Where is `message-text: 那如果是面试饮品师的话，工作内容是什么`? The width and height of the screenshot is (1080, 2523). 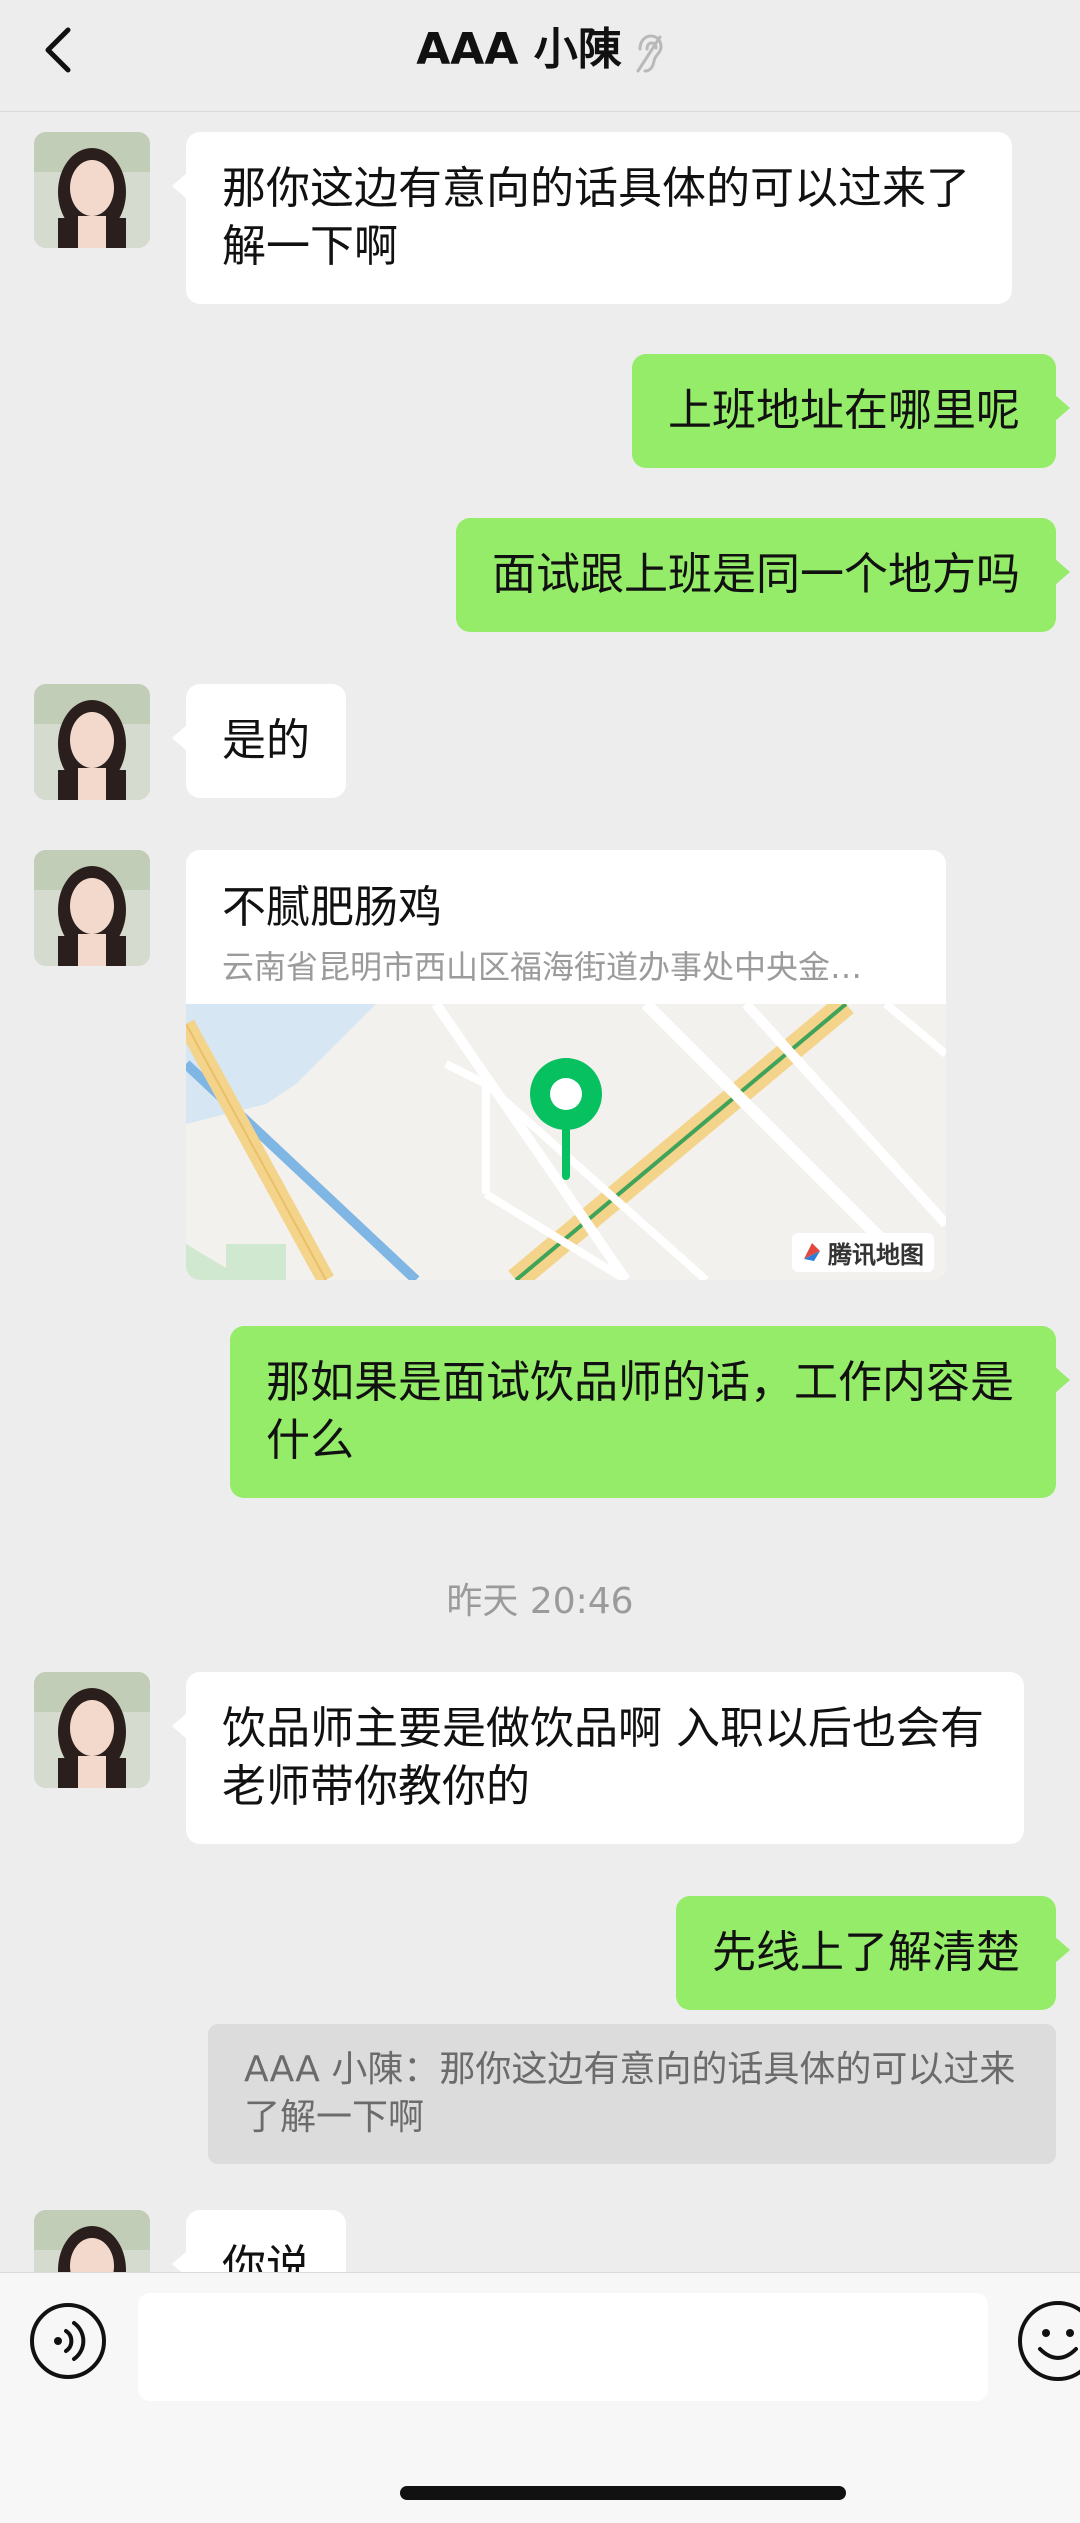
message-text: 那如果是面试饮品师的话，工作内容是什么 is located at coordinates (640, 1411).